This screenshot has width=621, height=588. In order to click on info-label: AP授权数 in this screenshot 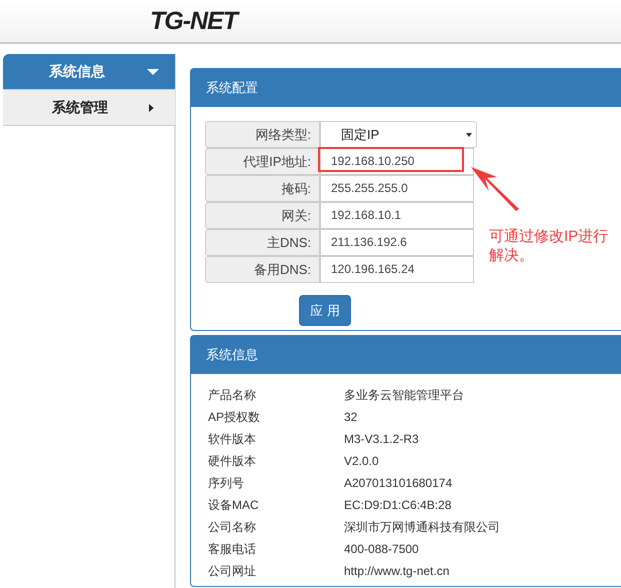, I will do `click(235, 417)`.